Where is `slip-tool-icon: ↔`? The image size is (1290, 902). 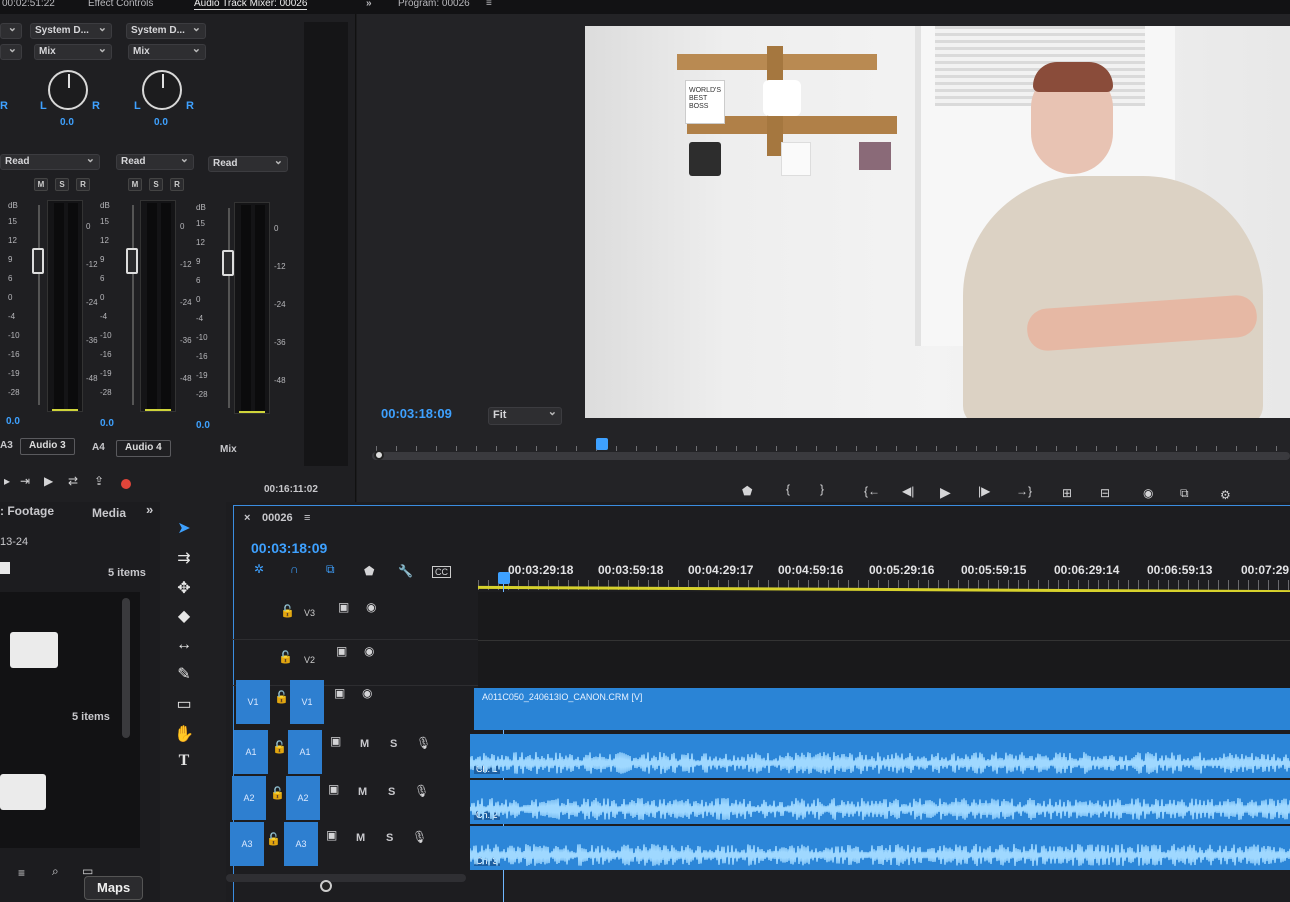
slip-tool-icon: ↔ is located at coordinates (184, 647).